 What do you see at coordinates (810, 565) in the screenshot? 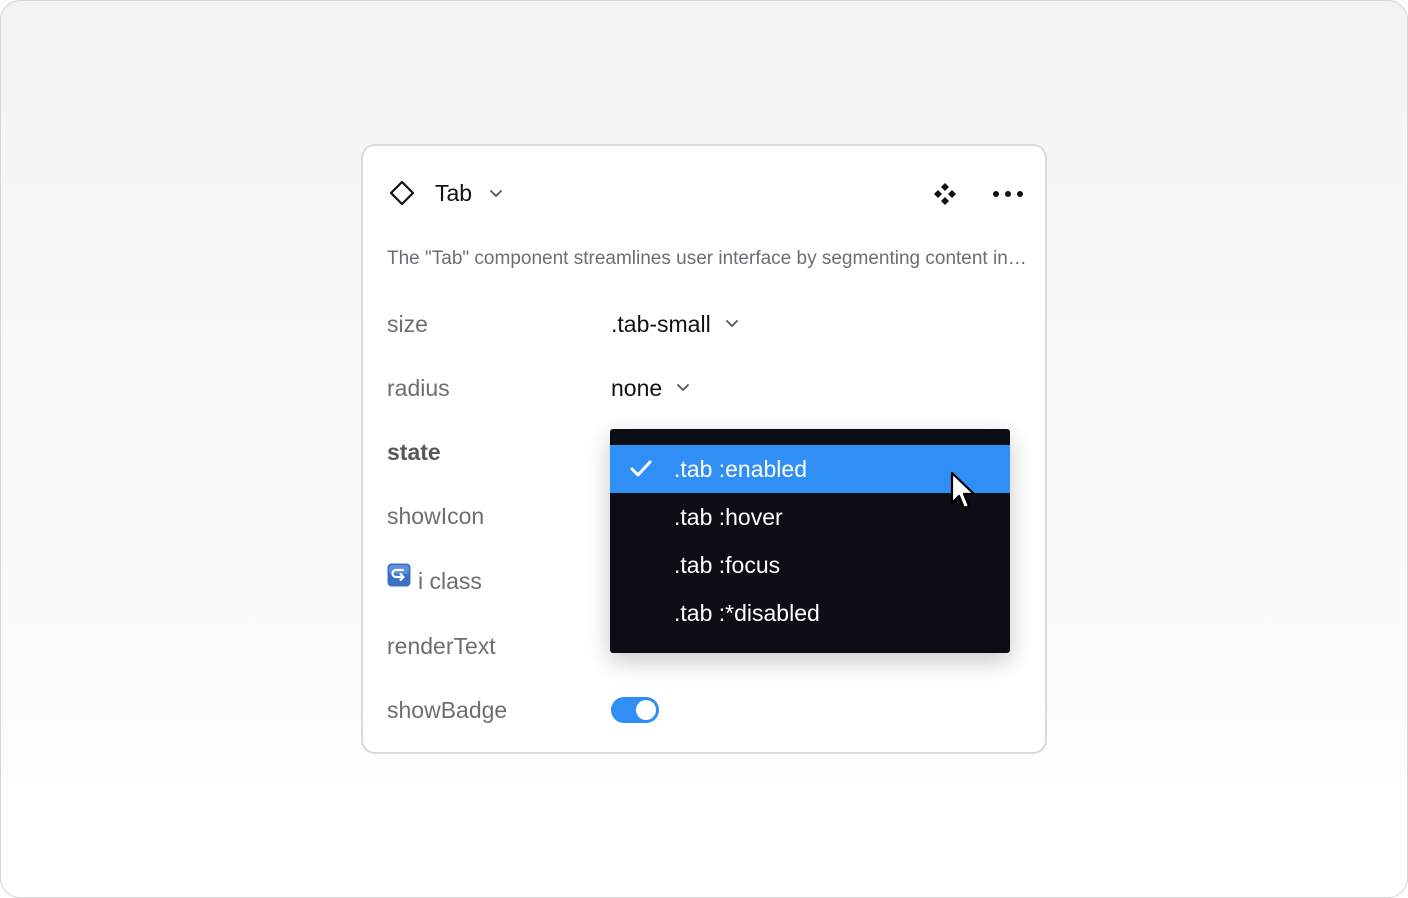
I see `state-option-focus: .tab :focus` at bounding box center [810, 565].